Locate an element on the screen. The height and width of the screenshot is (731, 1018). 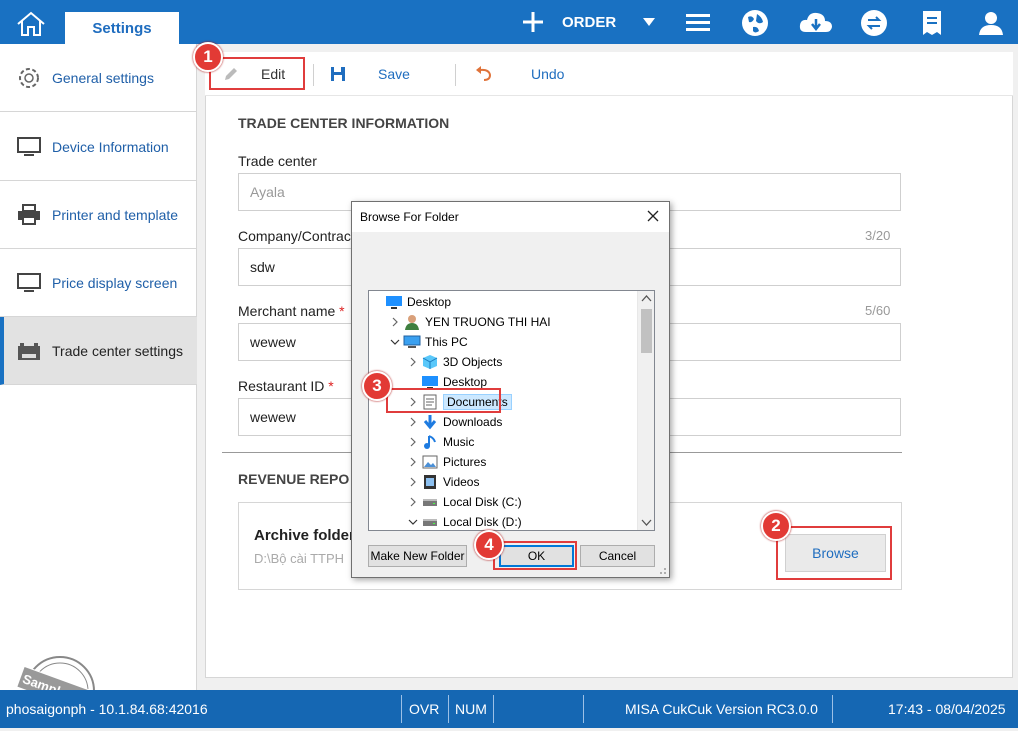
tree-node-label: Local Disk (C:) is located at coordinates (482, 502).